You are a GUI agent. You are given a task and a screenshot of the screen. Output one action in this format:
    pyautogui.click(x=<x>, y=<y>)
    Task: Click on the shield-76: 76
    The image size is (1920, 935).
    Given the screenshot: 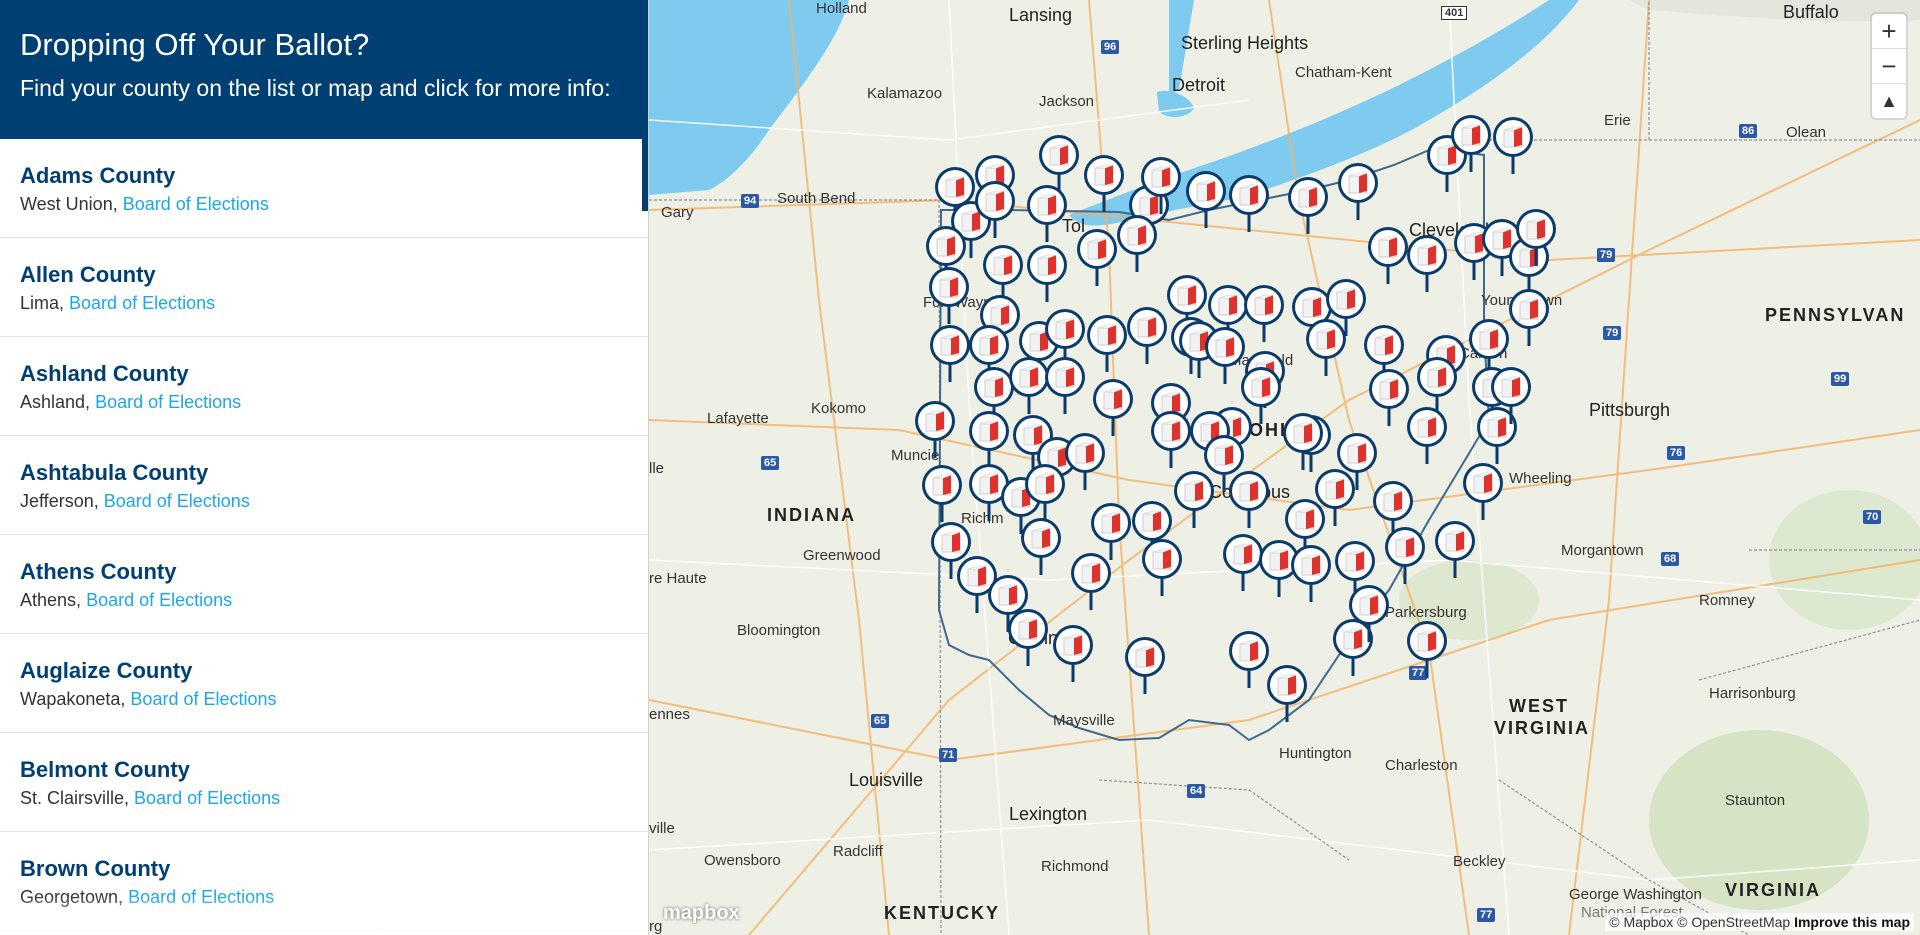 What is the action you would take?
    pyautogui.click(x=1676, y=453)
    